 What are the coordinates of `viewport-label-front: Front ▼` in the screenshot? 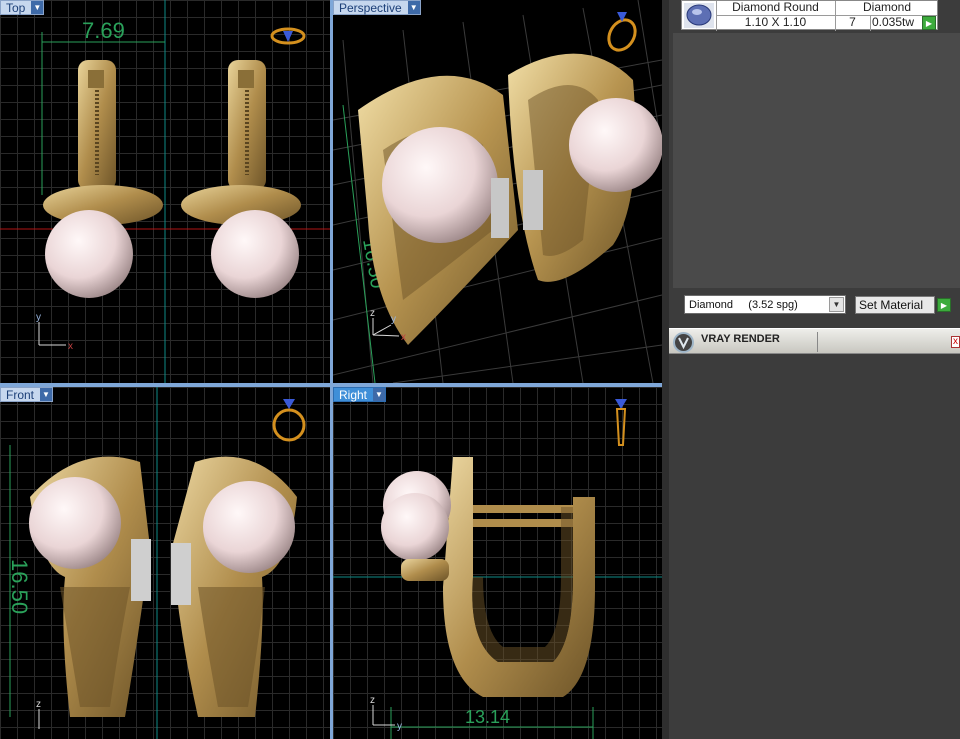 It's located at (27, 394).